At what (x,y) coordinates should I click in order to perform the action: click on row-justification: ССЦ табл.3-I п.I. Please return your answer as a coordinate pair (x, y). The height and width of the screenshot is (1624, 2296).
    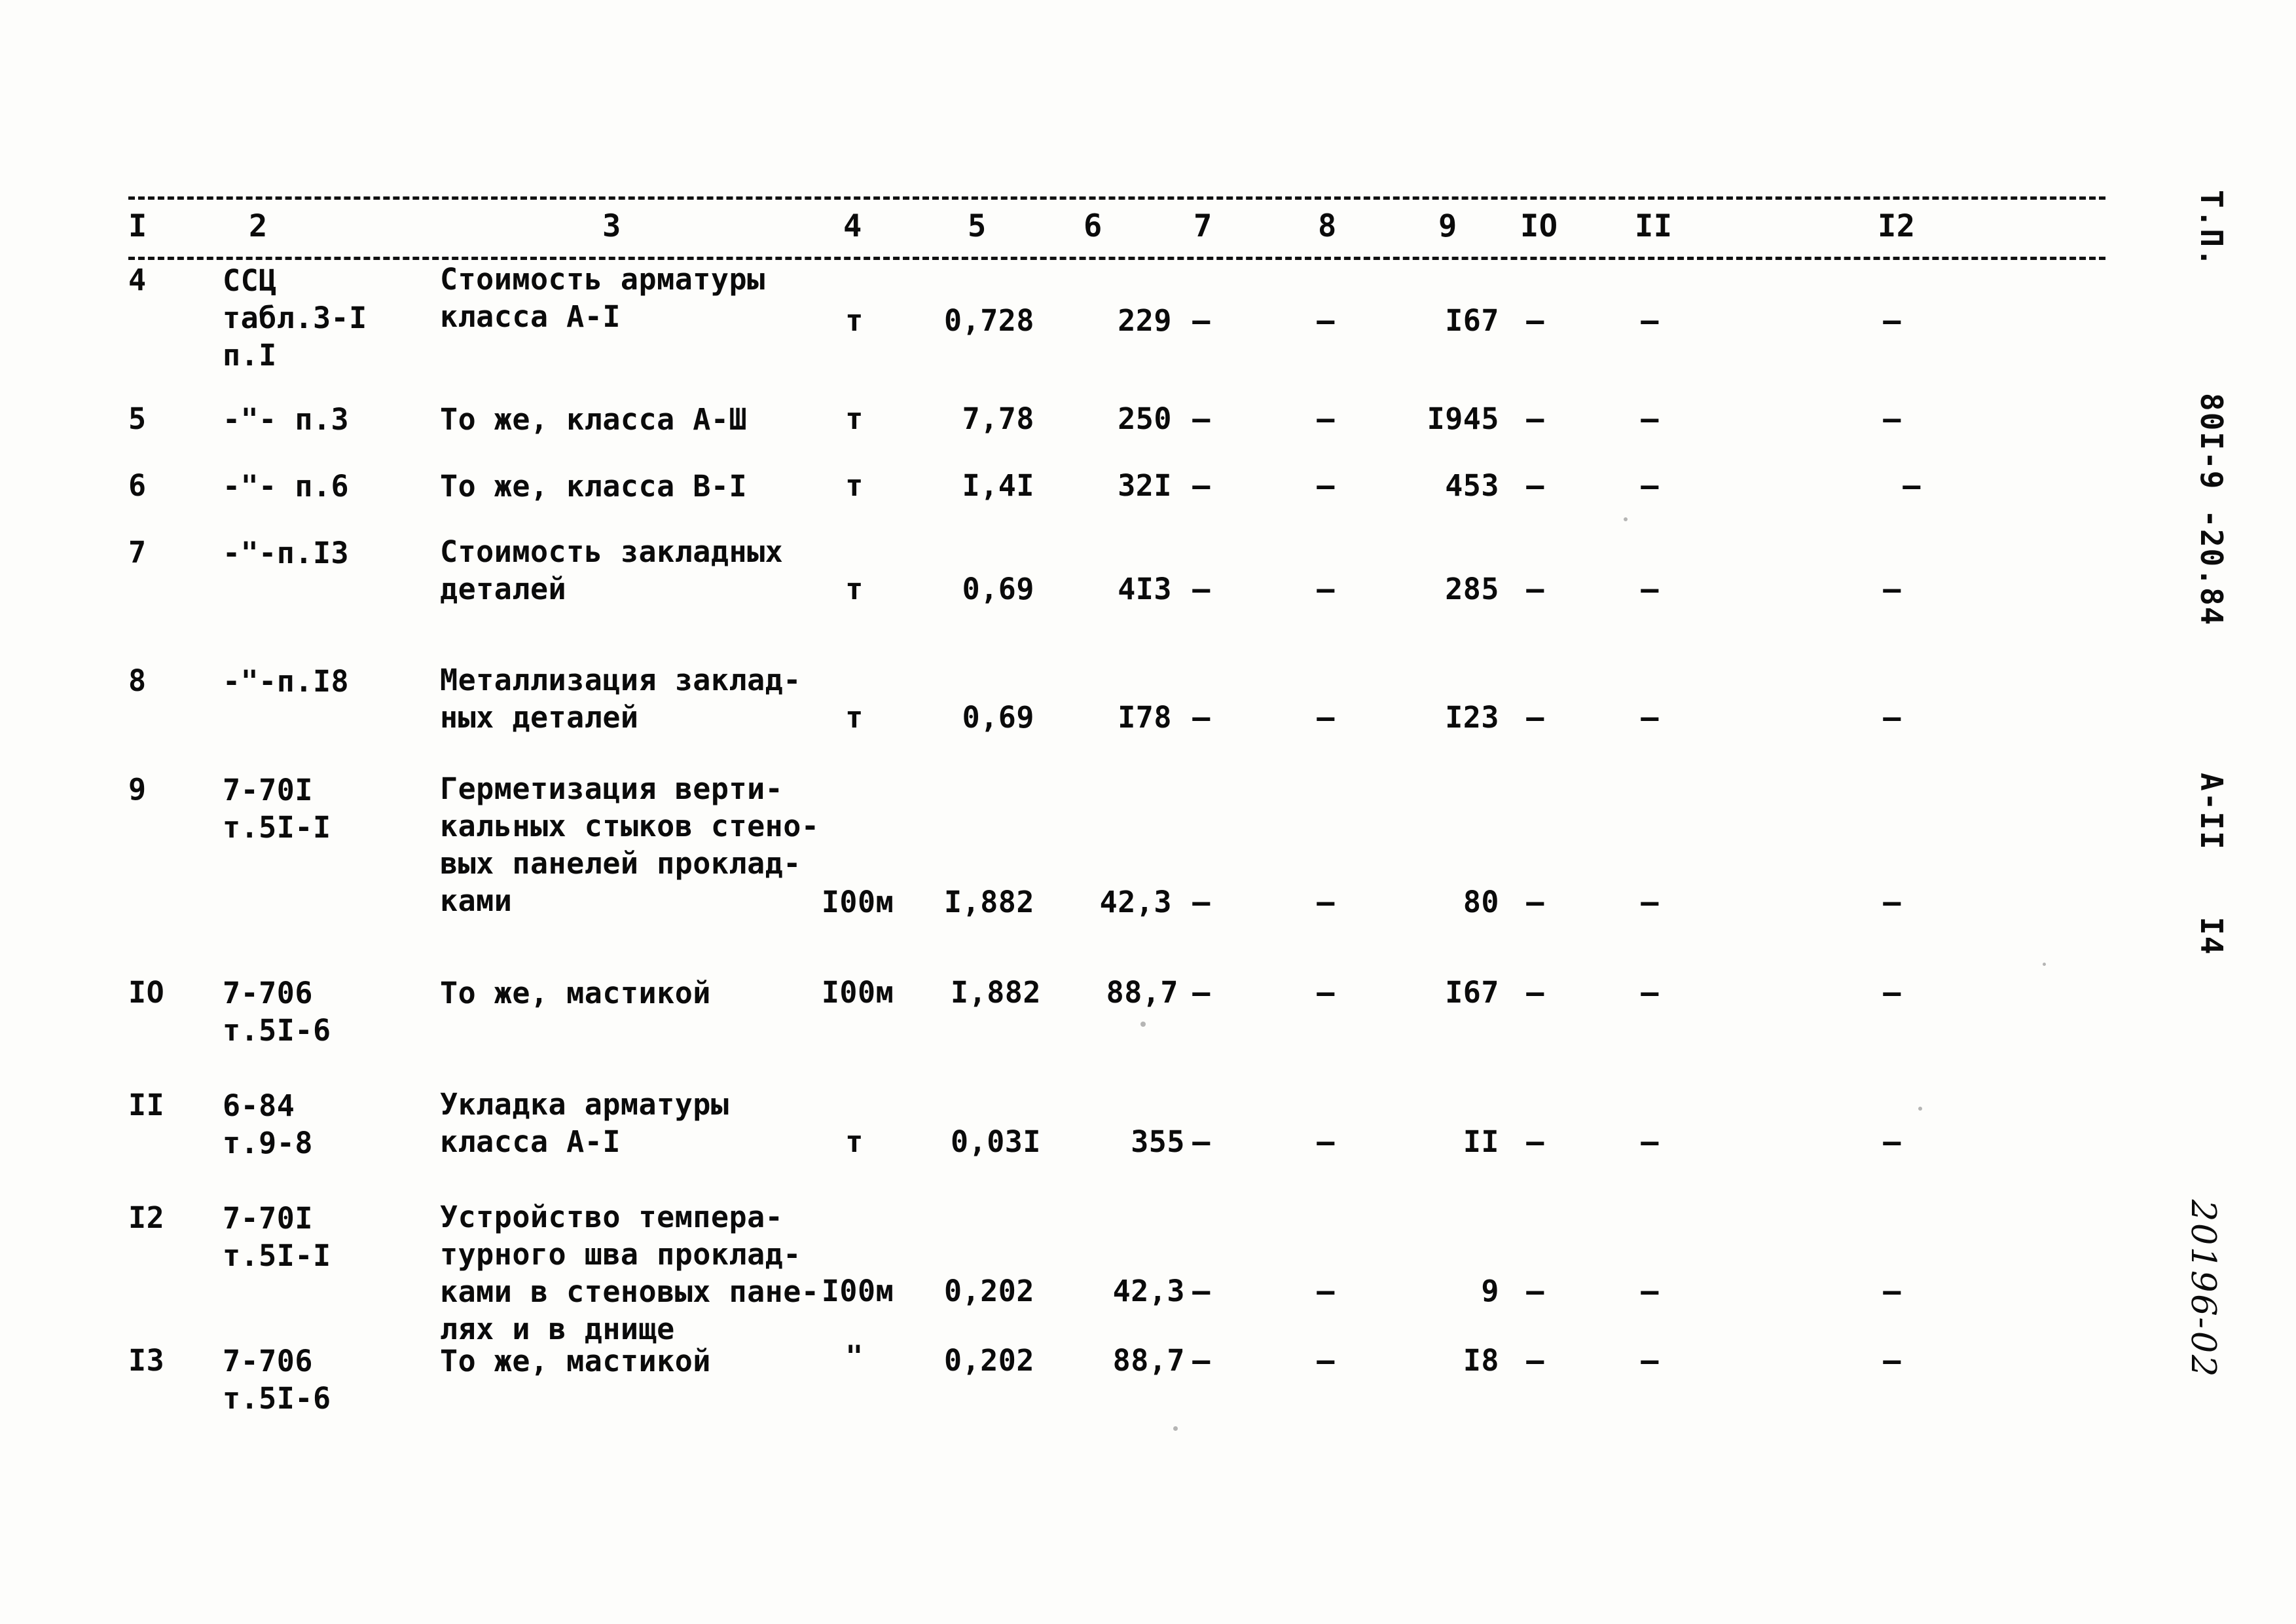
    Looking at the image, I should click on (295, 318).